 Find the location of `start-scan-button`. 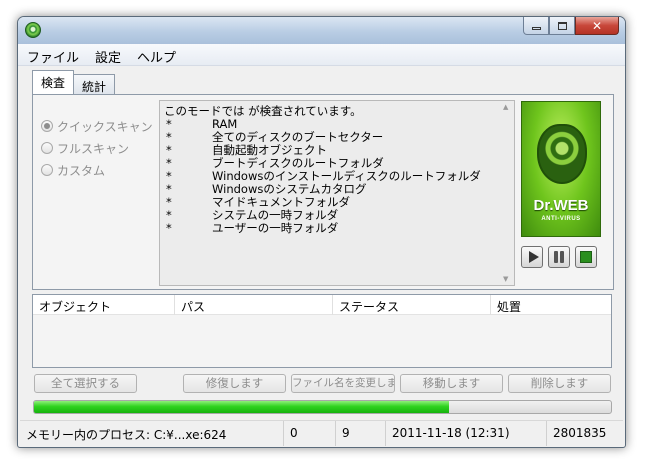

start-scan-button is located at coordinates (532, 257).